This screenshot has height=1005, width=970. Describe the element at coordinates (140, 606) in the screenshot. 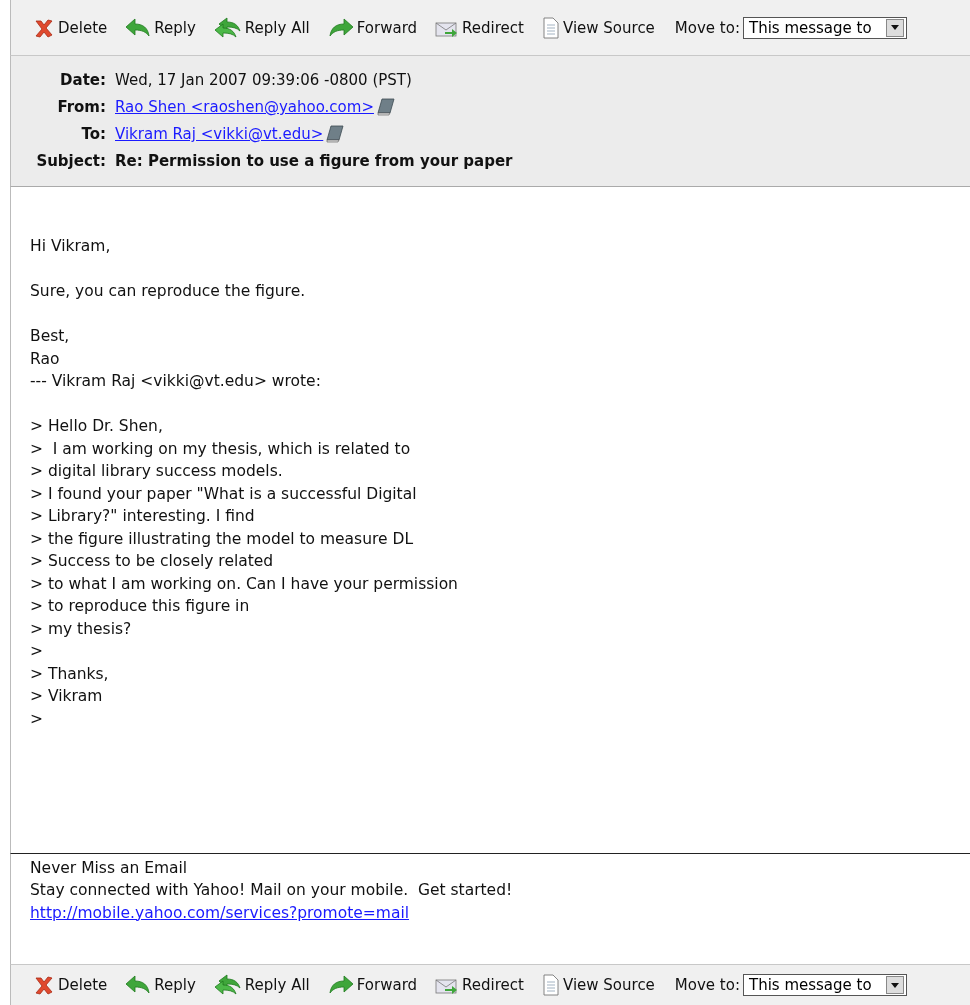

I see `message-line: > to reproduce this figure in` at that location.